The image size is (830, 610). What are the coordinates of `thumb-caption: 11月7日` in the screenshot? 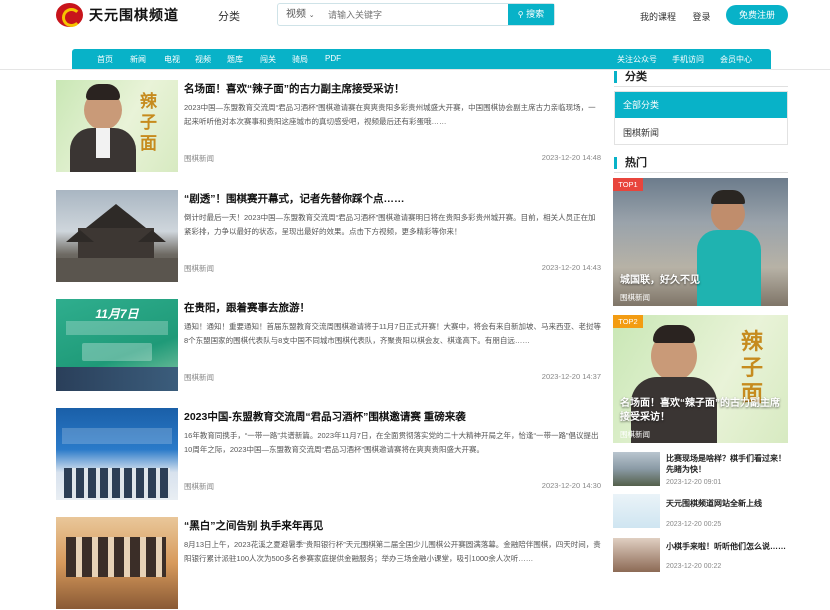 It's located at (117, 314).